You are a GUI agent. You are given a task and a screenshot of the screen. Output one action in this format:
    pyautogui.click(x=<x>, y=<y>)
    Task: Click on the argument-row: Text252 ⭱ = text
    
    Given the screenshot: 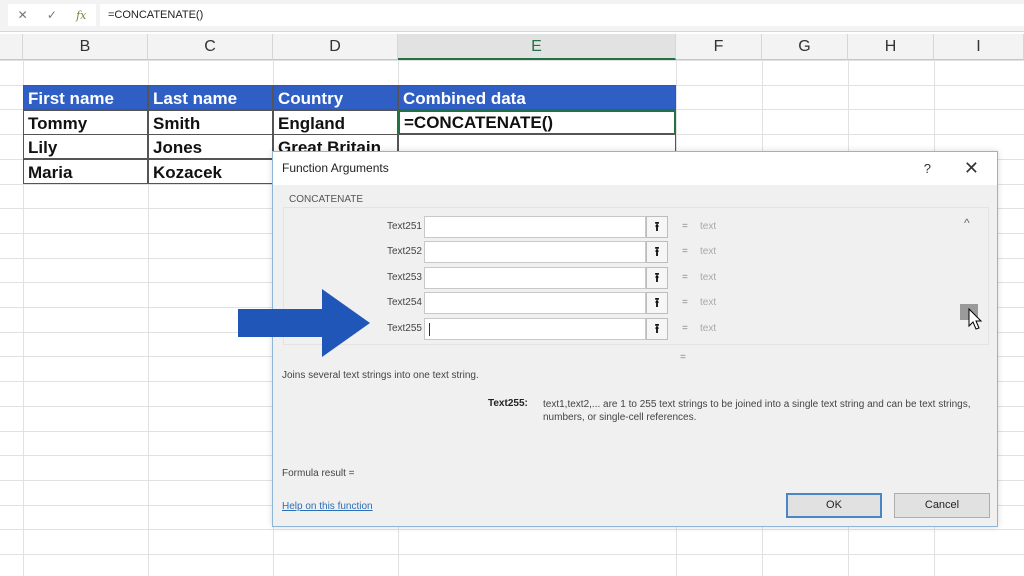 What is the action you would take?
    pyautogui.click(x=564, y=252)
    